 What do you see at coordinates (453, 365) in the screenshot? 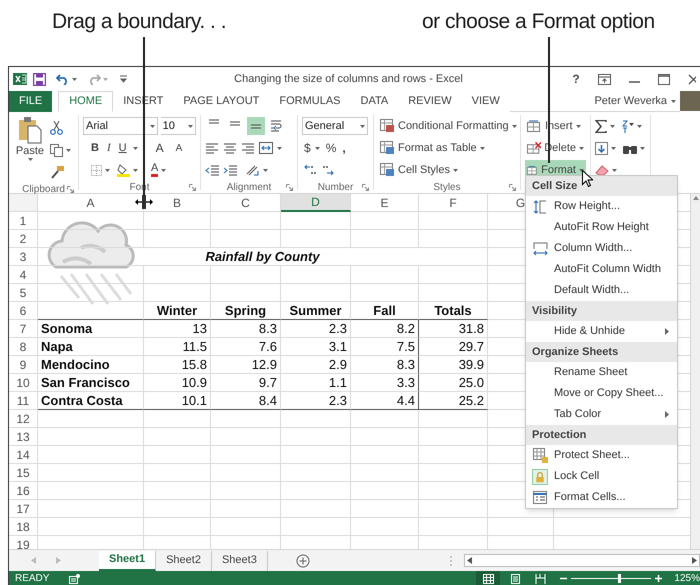
I see `table-cell: 39.9` at bounding box center [453, 365].